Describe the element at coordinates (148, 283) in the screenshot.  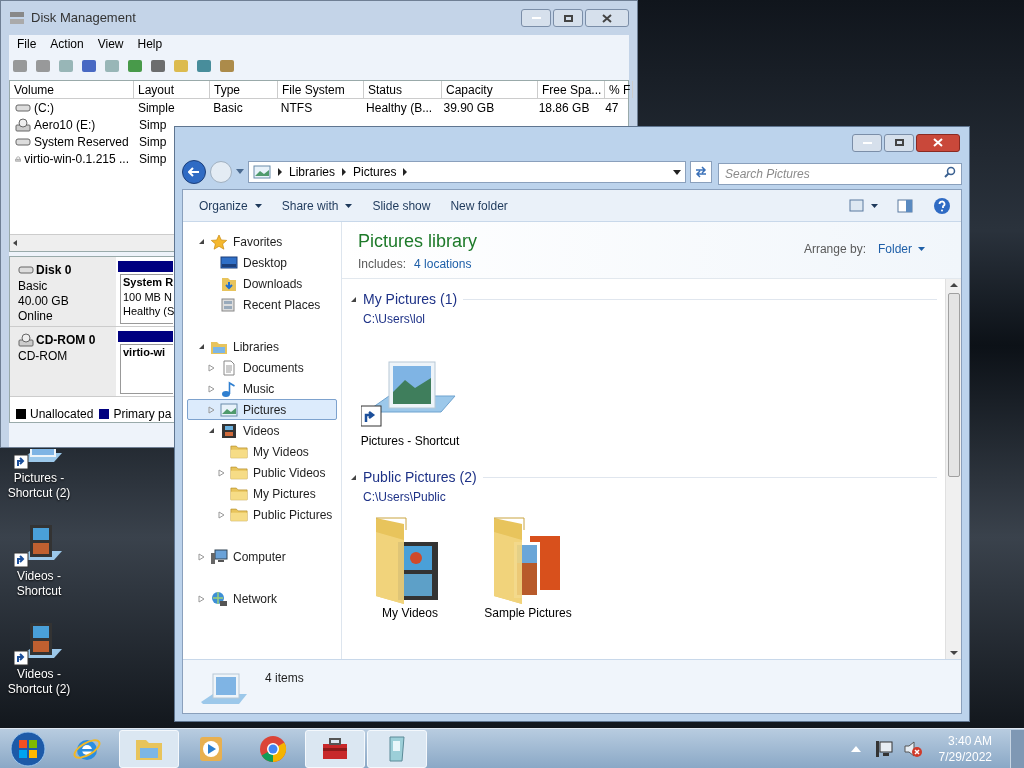
I see `partition-title: System R` at that location.